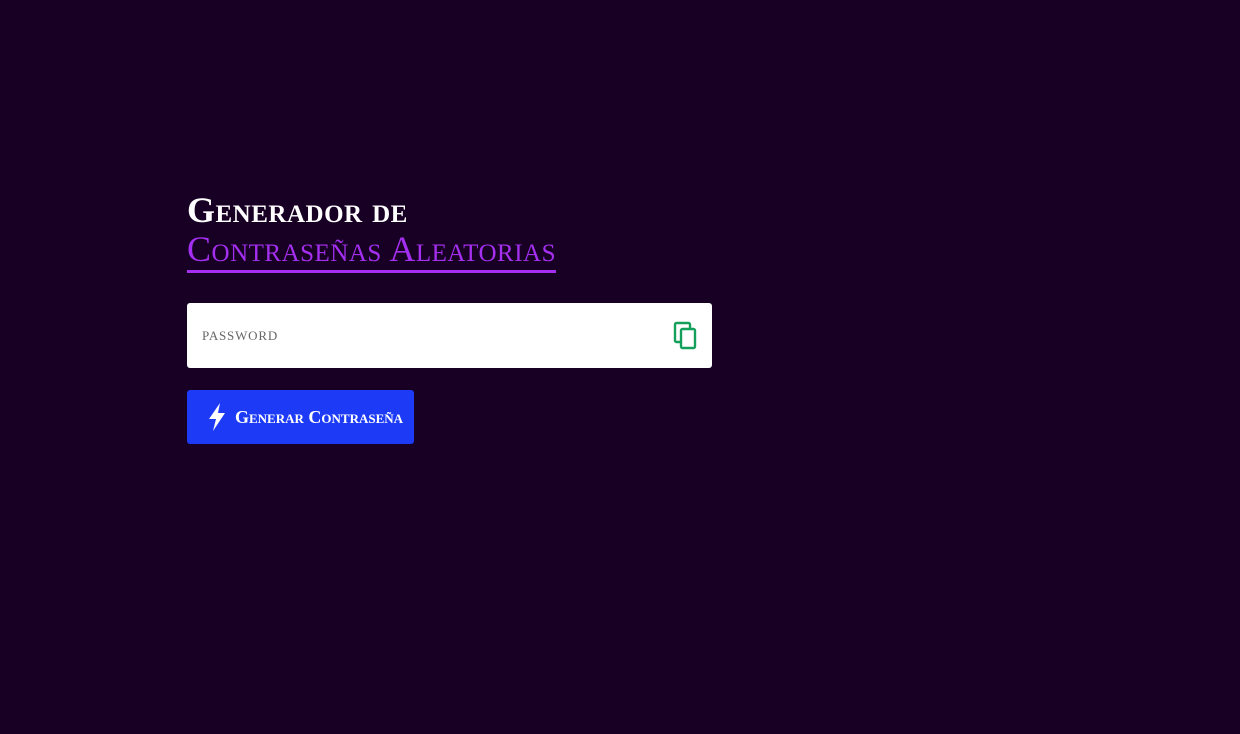 The image size is (1240, 734). Describe the element at coordinates (371, 251) in the screenshot. I see `title-line-2: Contraseñas Aleatorias` at that location.